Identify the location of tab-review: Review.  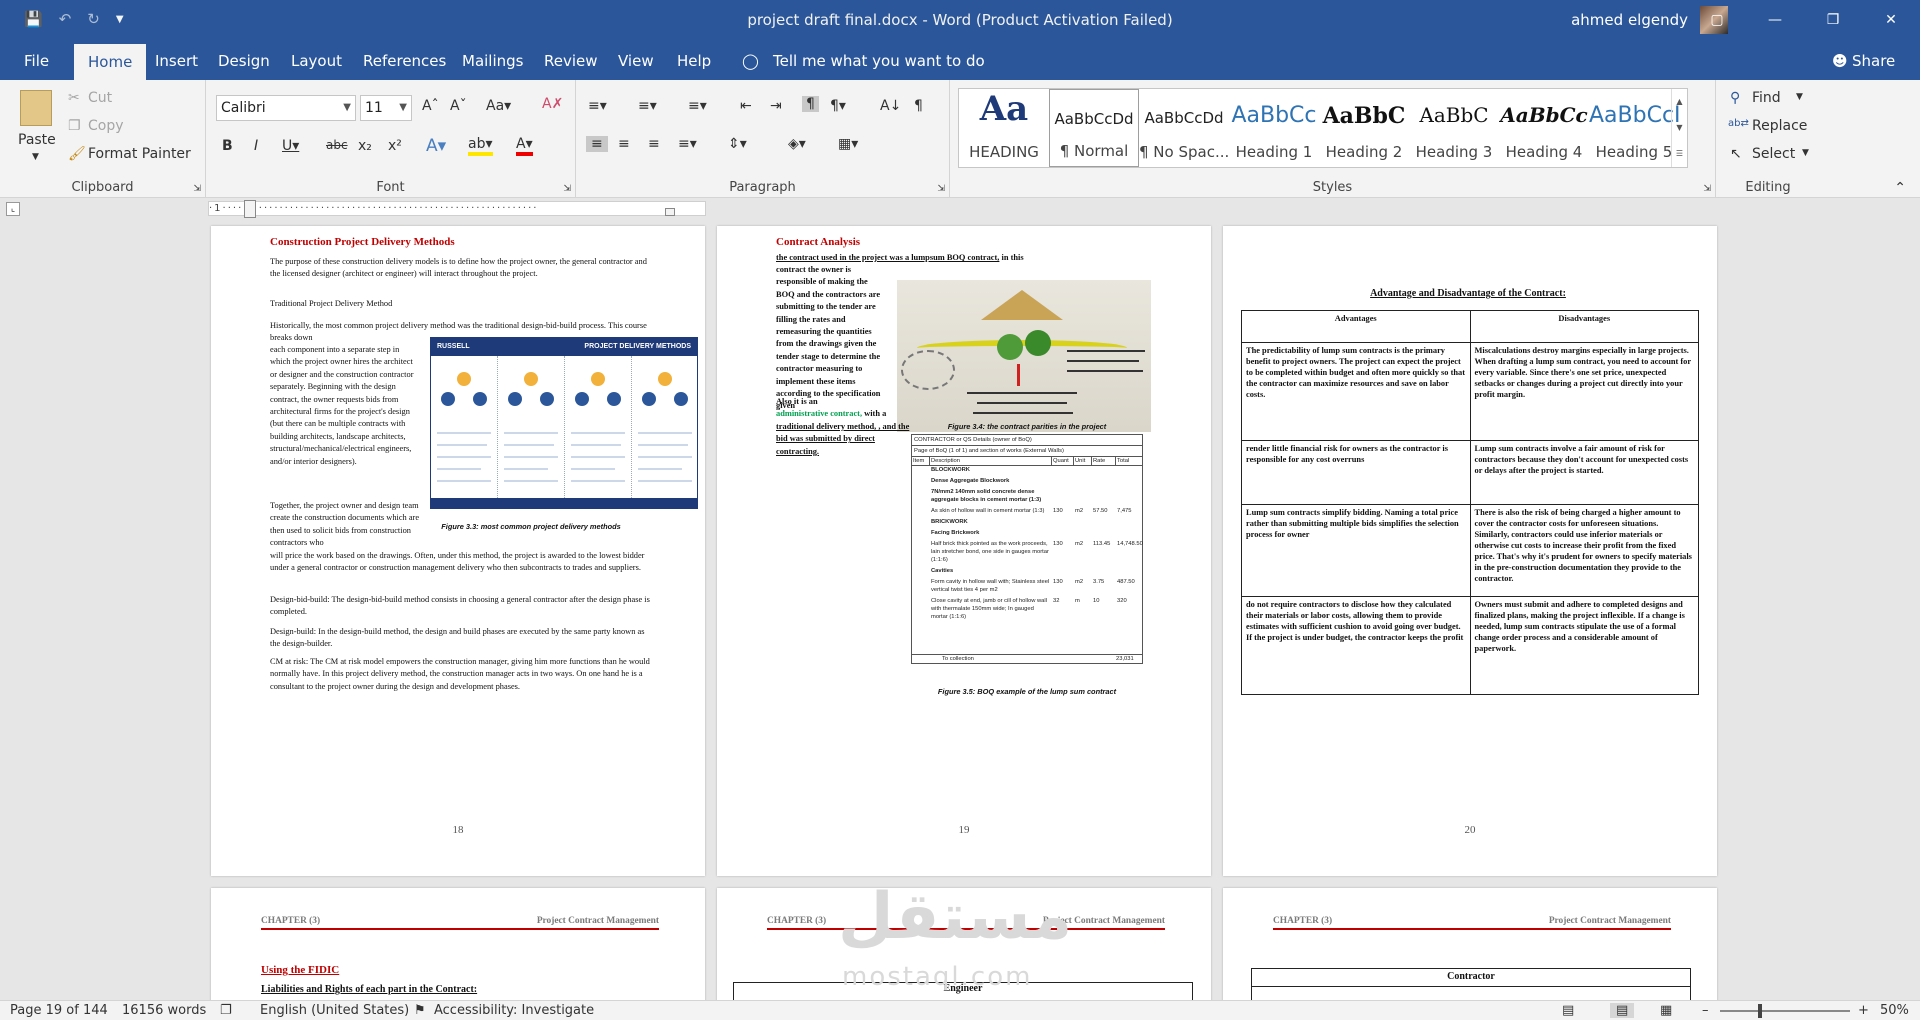
(571, 60).